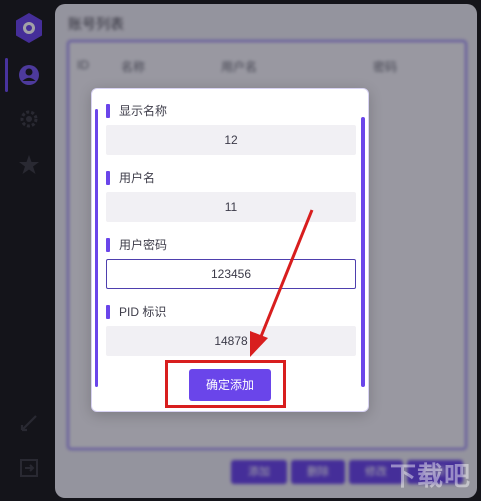 This screenshot has height=501, width=481. Describe the element at coordinates (231, 341) in the screenshot. I see `pid-input: 14878` at that location.